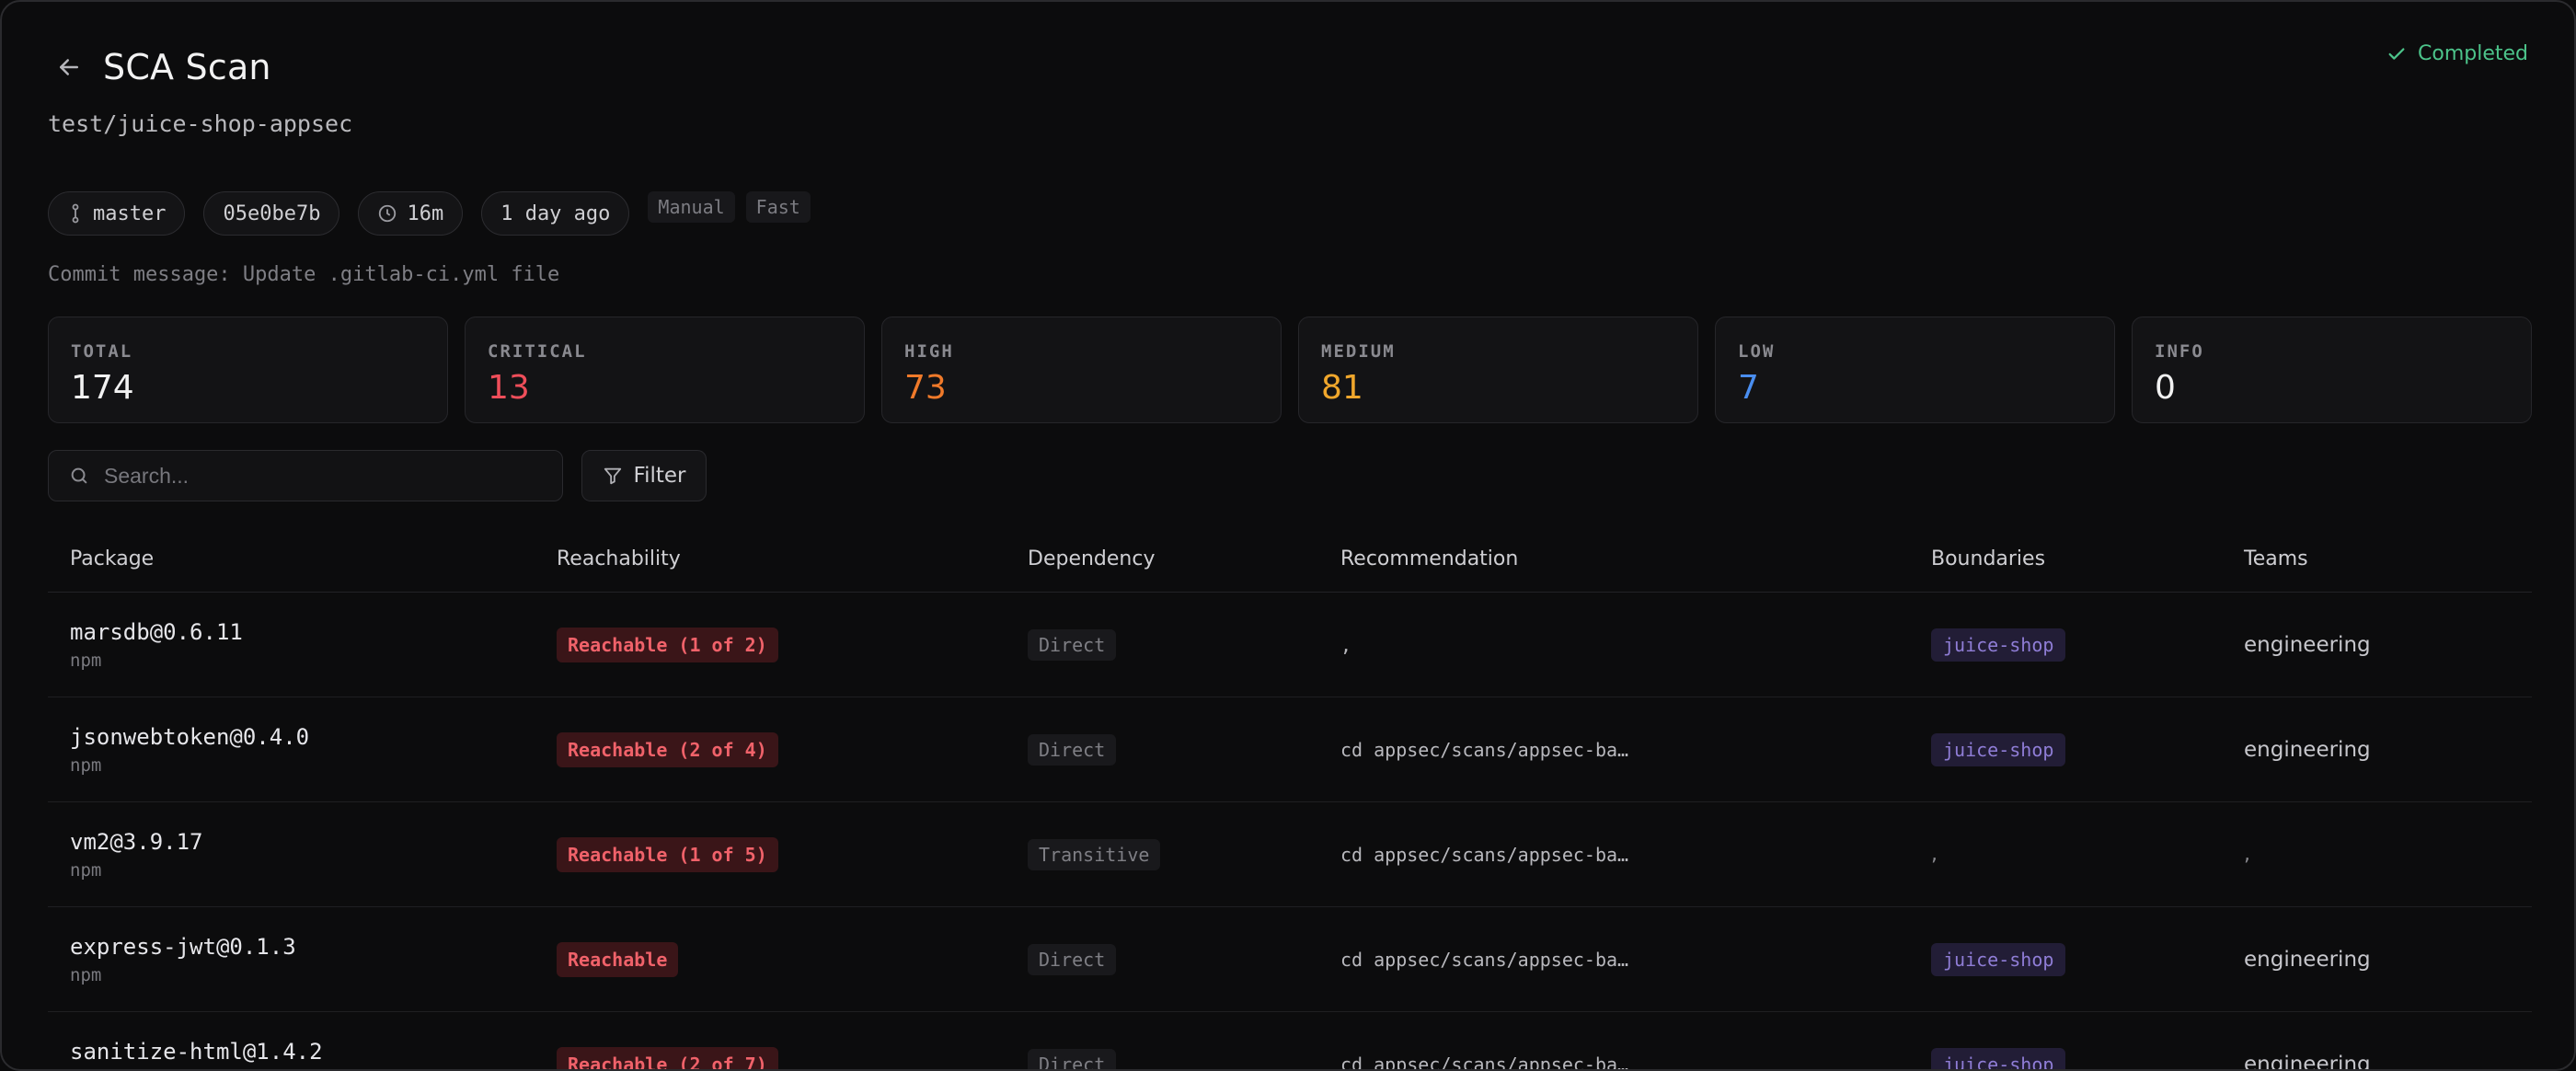 The image size is (2576, 1071). Describe the element at coordinates (79, 475) in the screenshot. I see `search-icon` at that location.